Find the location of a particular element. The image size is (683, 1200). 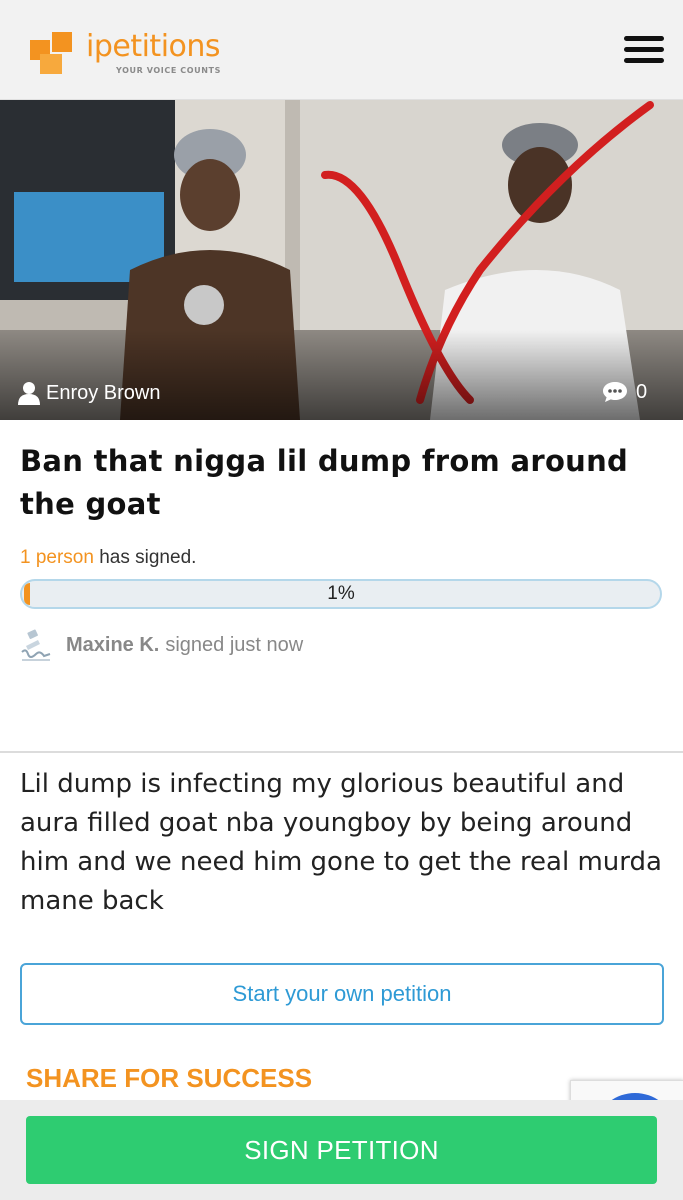

logo-mark-icon is located at coordinates (51, 53).